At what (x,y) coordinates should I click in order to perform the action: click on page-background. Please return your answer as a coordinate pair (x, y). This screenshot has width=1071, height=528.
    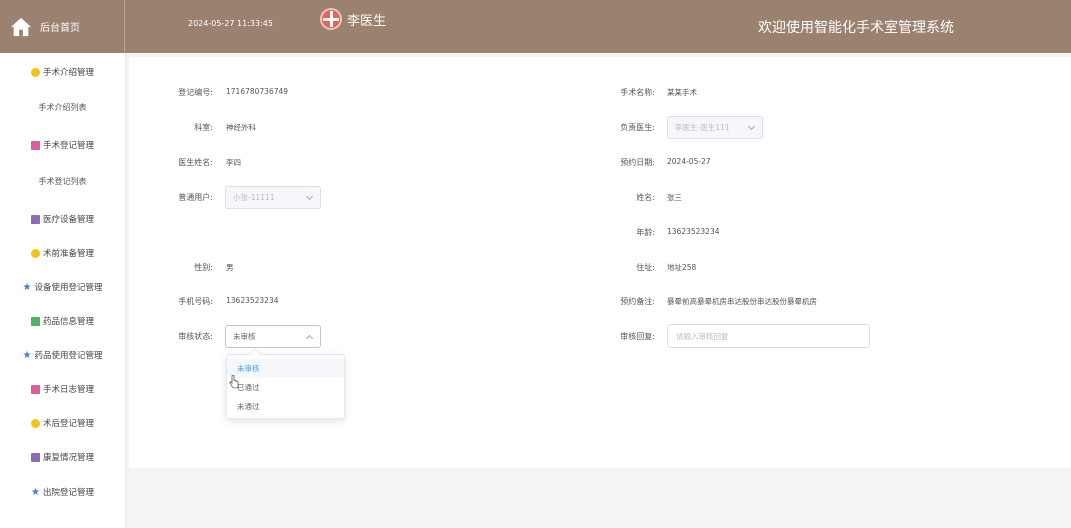
    Looking at the image, I should click on (600, 498).